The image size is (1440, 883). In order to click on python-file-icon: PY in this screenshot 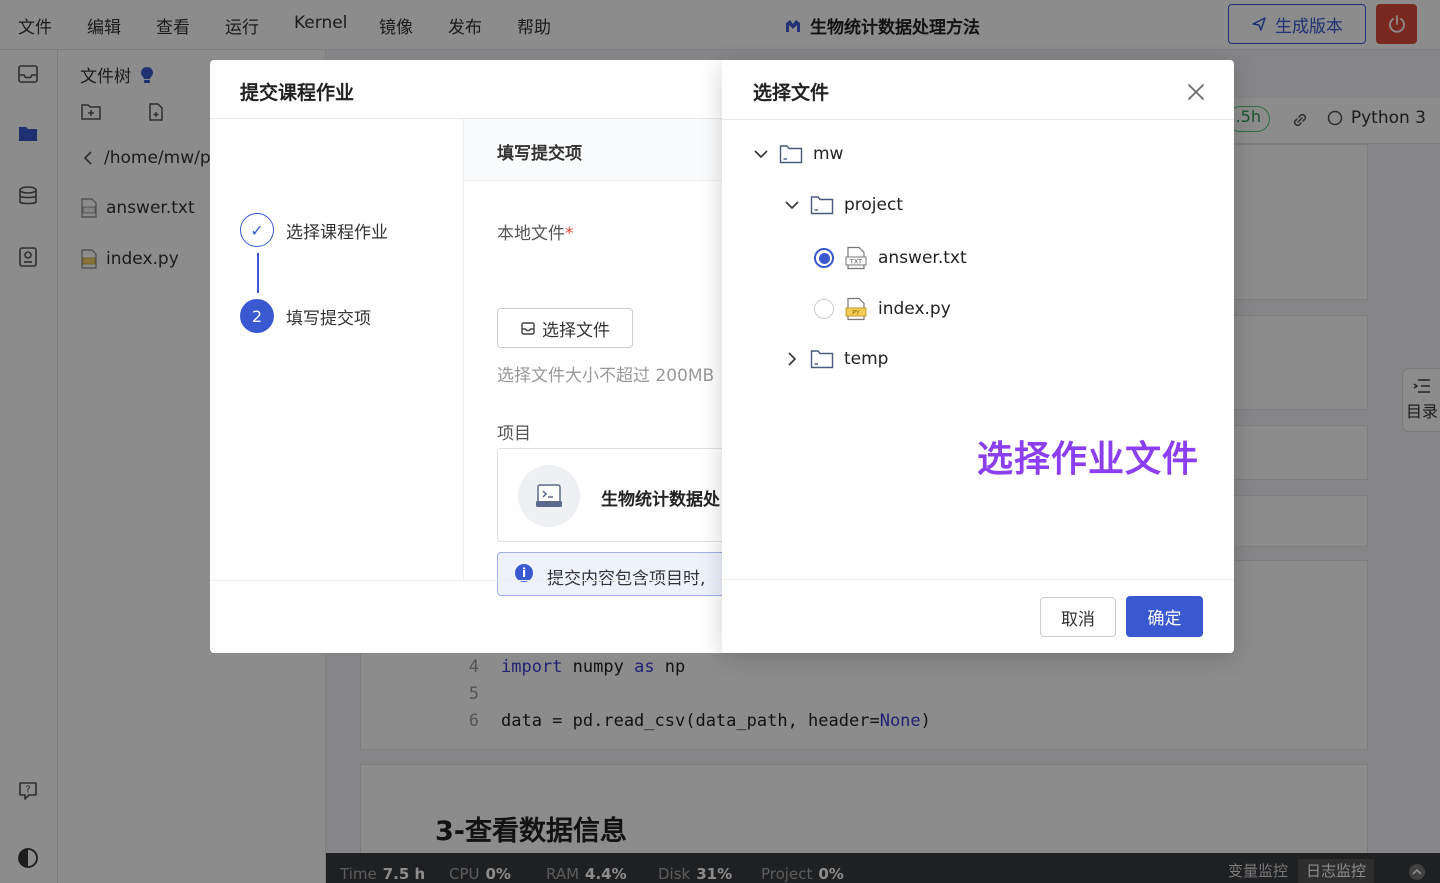, I will do `click(856, 309)`.